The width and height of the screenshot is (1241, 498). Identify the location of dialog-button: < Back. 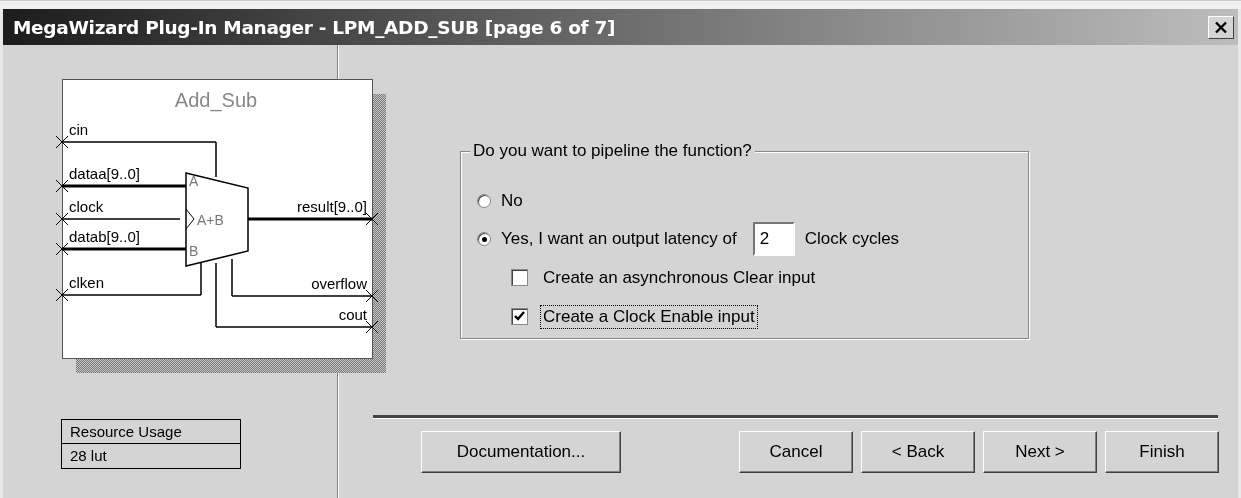
(918, 452).